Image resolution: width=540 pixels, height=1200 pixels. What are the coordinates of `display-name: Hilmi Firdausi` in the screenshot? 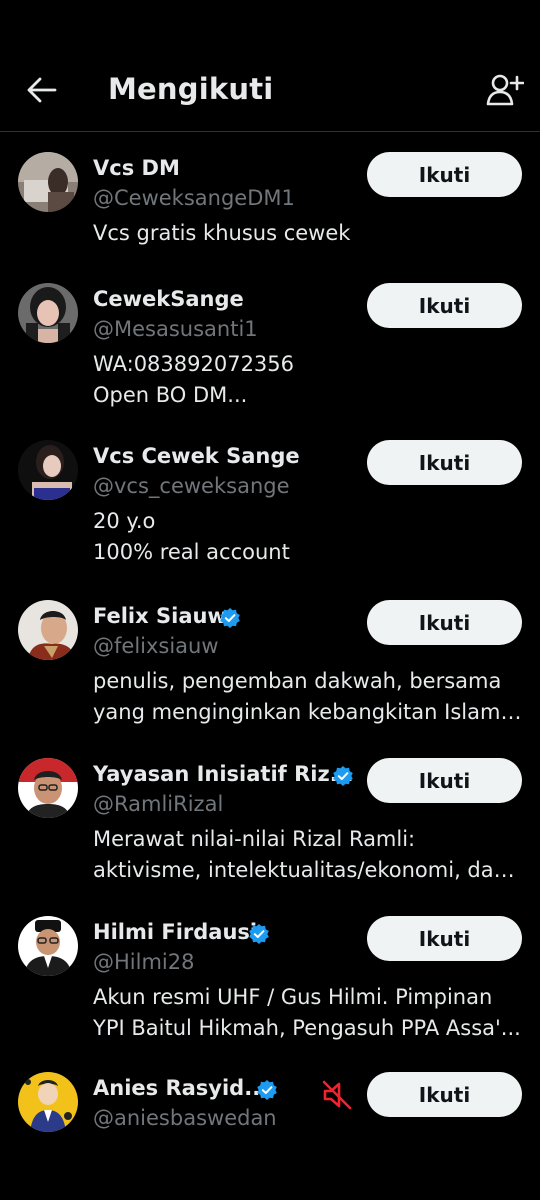 It's located at (175, 932).